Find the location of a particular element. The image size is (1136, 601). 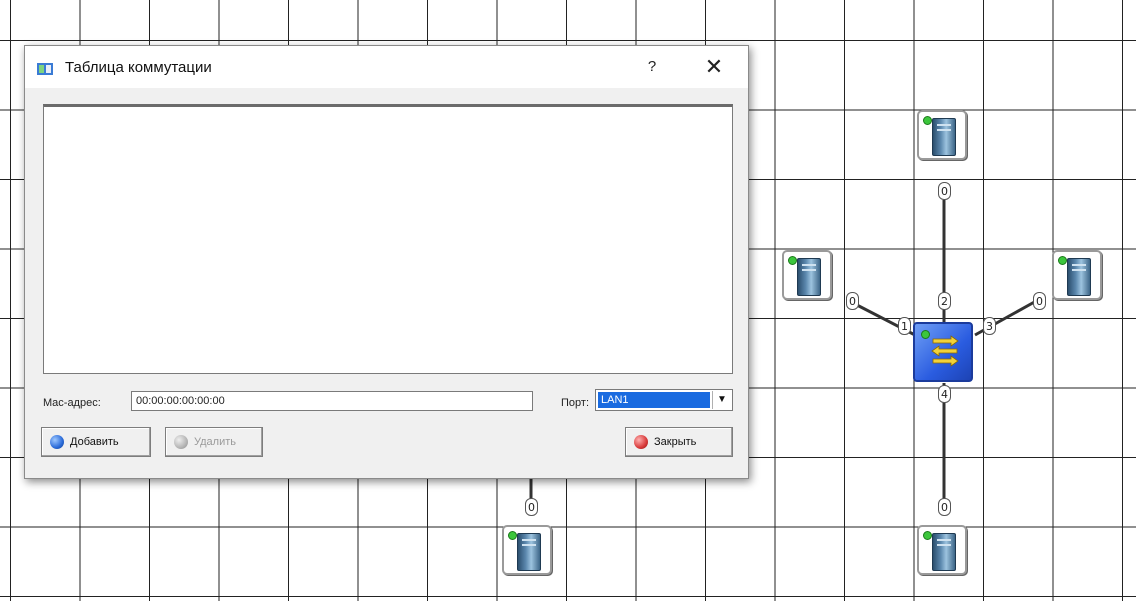

host-top is located at coordinates (942, 135).